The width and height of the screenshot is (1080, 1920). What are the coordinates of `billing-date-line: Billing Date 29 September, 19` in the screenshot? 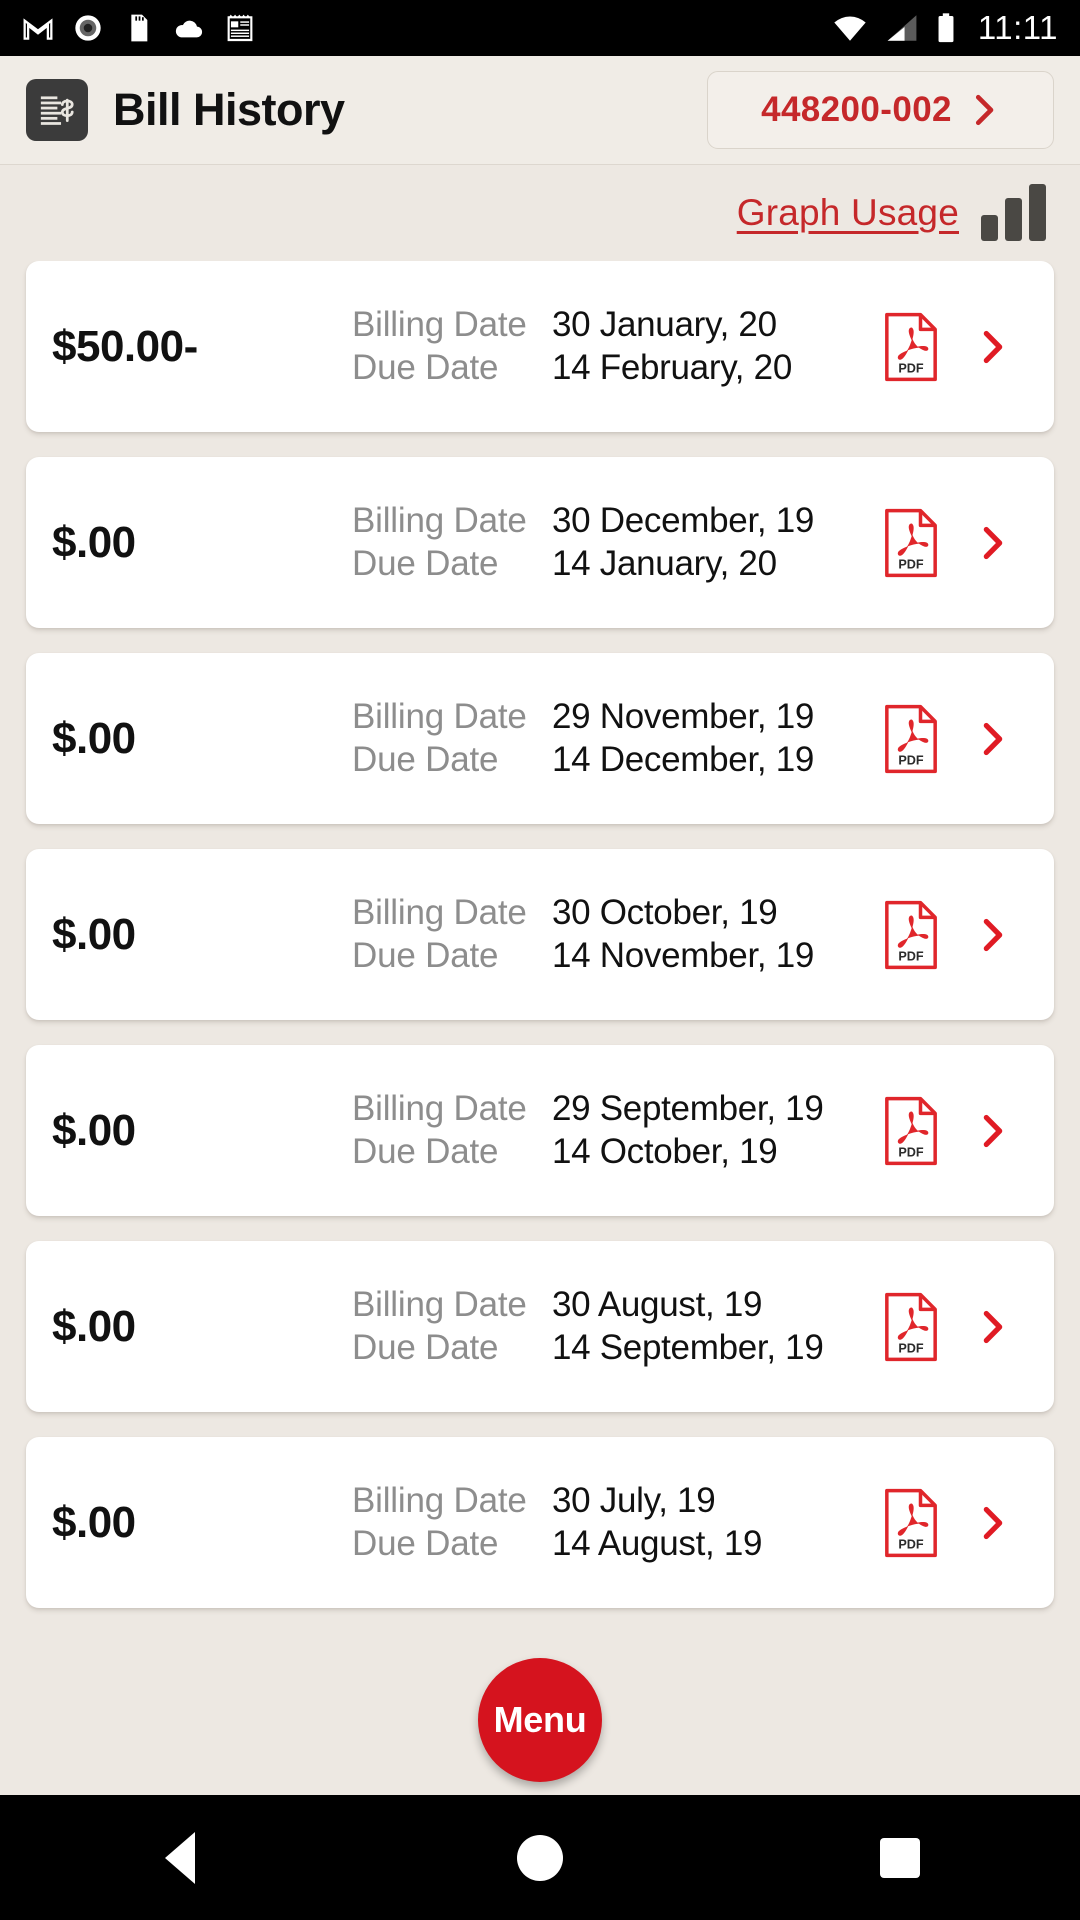 It's located at (608, 1109).